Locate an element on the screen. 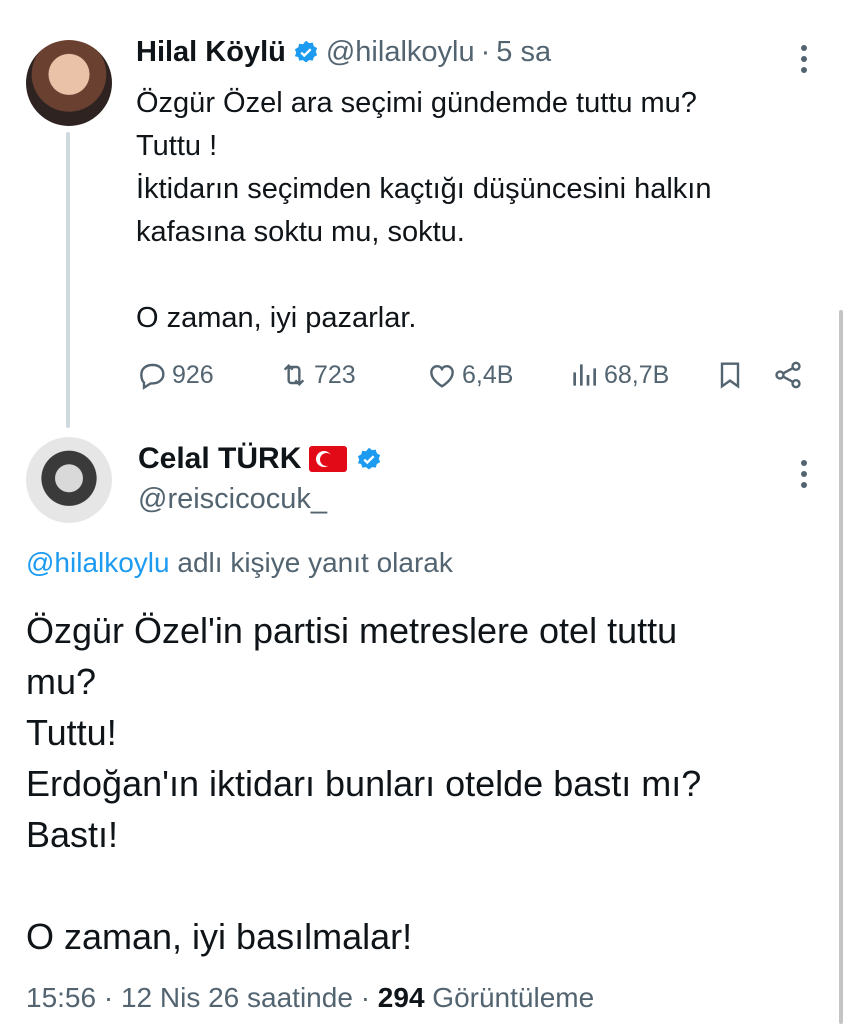  reply-icon is located at coordinates (152, 376).